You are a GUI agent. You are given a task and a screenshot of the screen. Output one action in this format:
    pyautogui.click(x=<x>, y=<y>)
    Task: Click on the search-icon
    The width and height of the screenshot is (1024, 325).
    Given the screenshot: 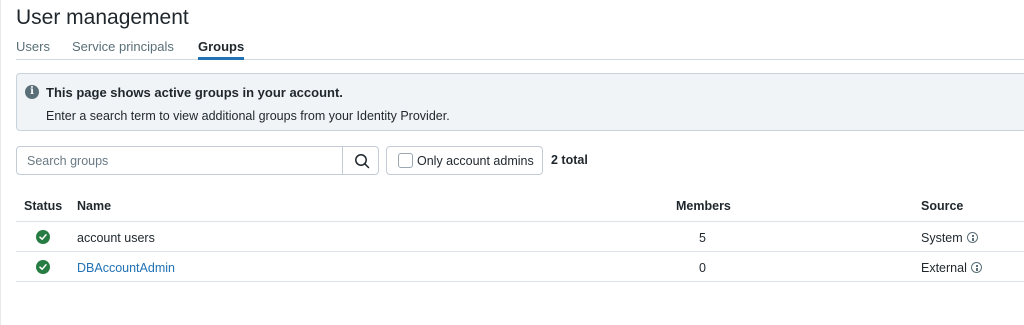 What is the action you would take?
    pyautogui.click(x=362, y=161)
    